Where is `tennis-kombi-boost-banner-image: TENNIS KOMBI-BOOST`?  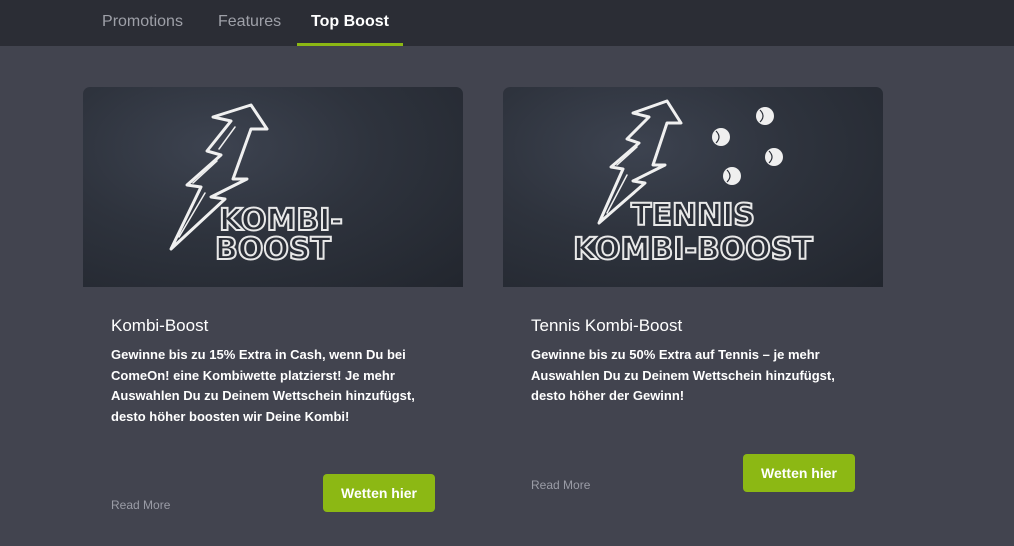 tennis-kombi-boost-banner-image: TENNIS KOMBI-BOOST is located at coordinates (693, 187).